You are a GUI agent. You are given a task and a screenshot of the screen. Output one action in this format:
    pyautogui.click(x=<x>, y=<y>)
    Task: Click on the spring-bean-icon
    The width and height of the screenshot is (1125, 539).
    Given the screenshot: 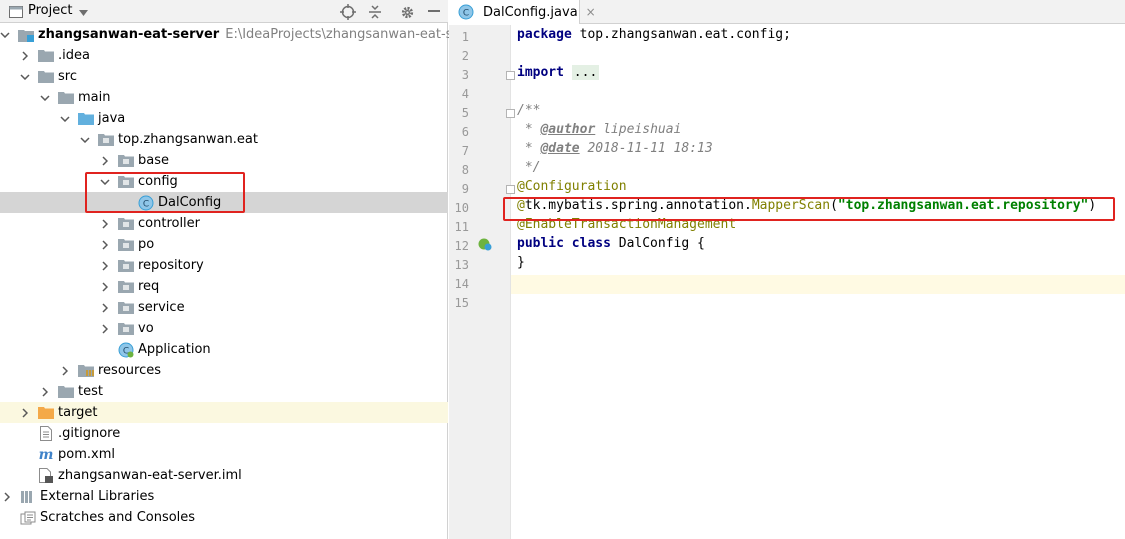 What is the action you would take?
    pyautogui.click(x=485, y=244)
    